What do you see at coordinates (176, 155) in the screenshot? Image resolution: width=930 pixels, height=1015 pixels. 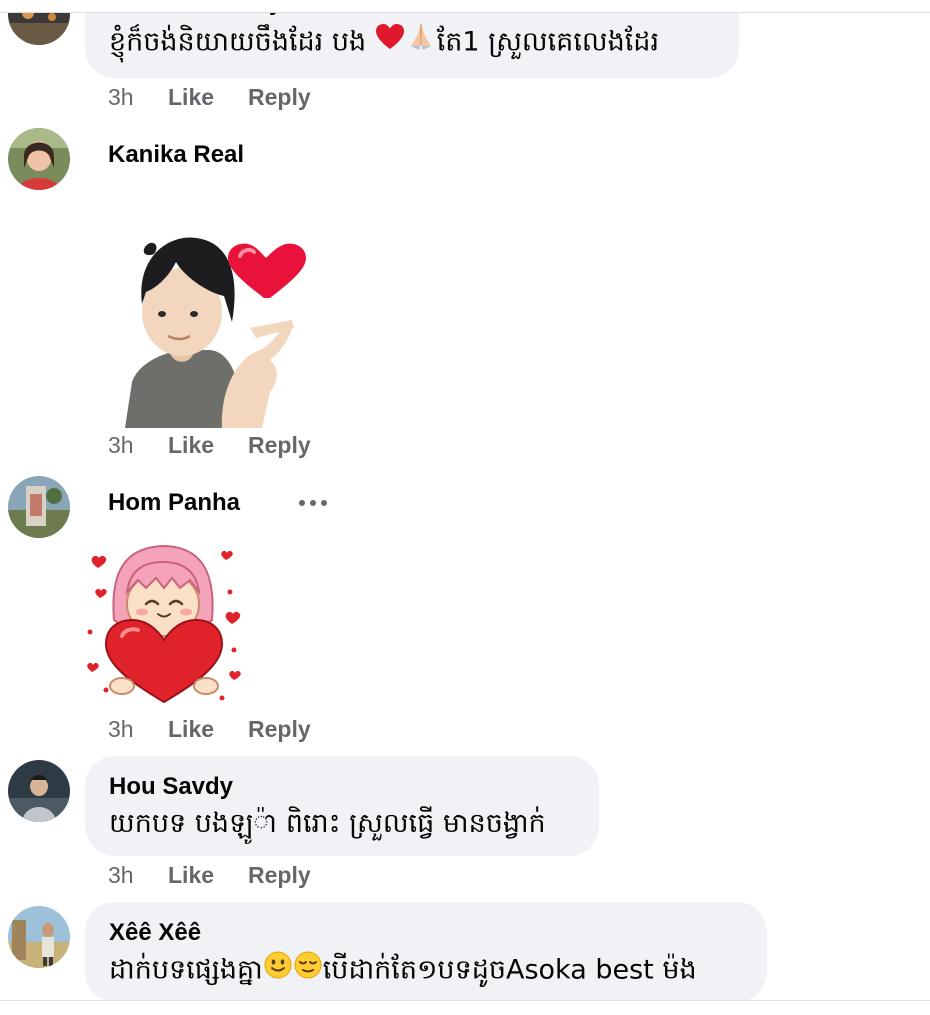 I see `comment-author: Kanika Real` at bounding box center [176, 155].